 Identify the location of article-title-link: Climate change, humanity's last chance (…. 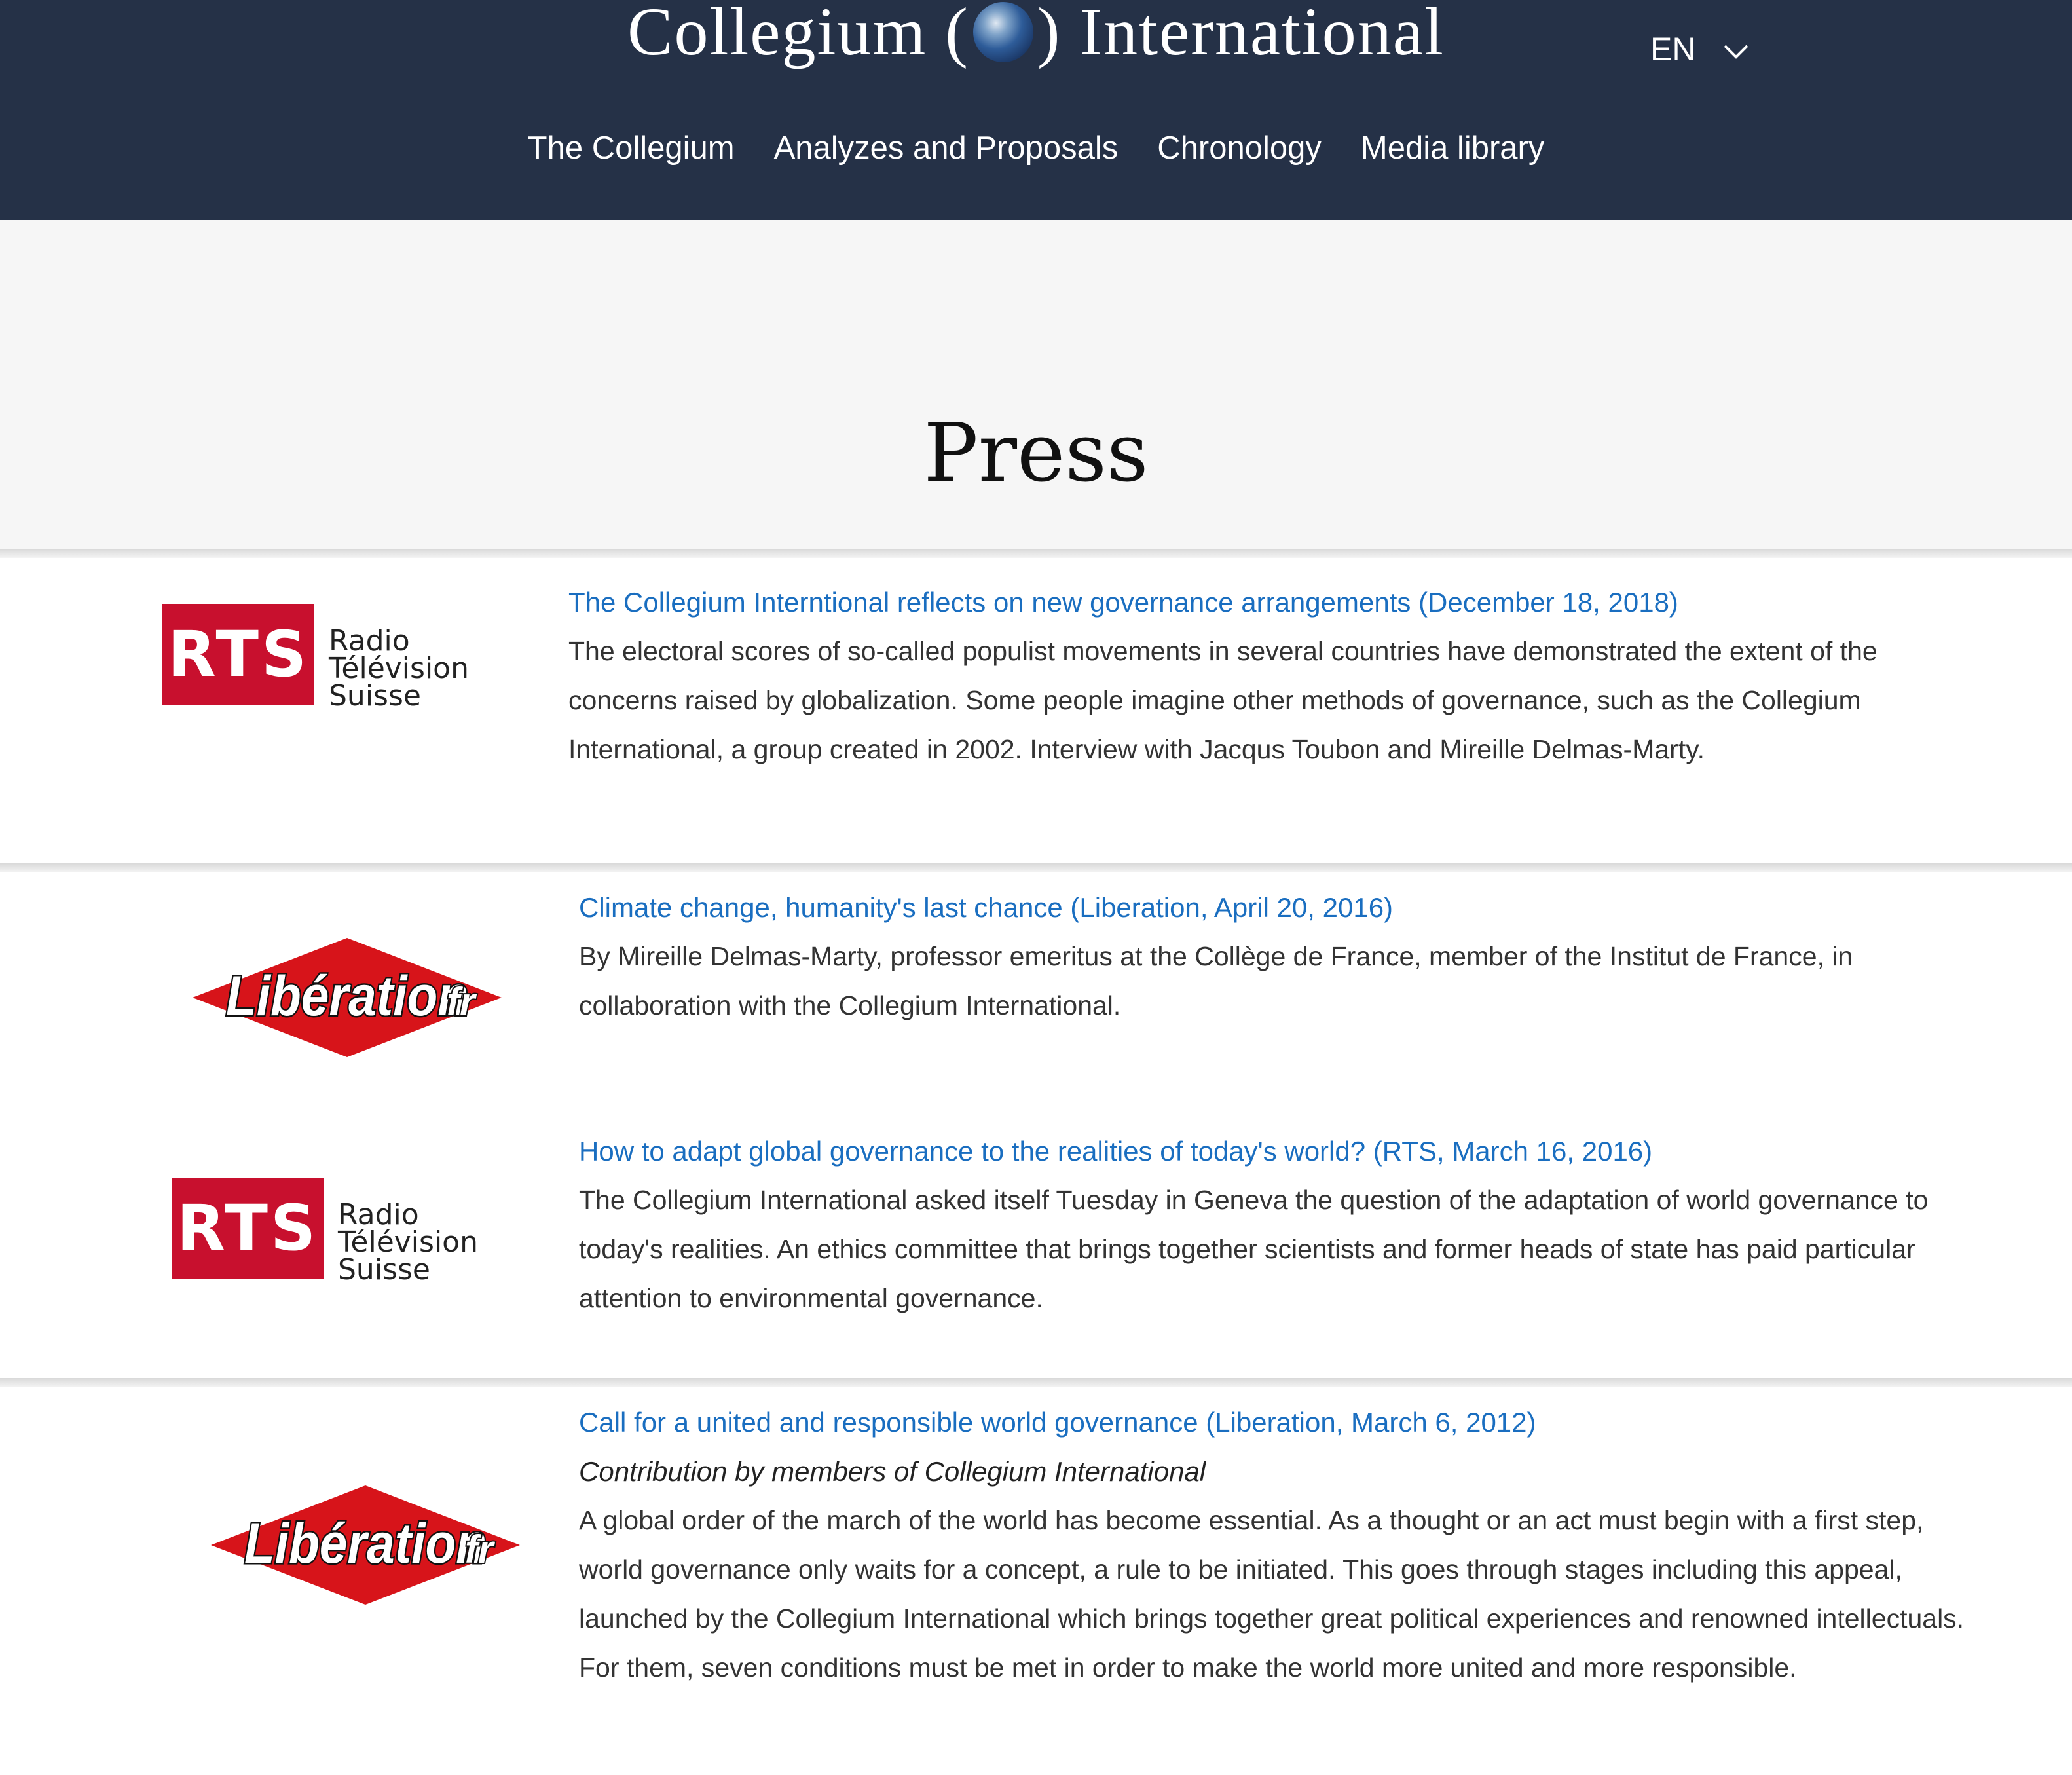
(1286, 907).